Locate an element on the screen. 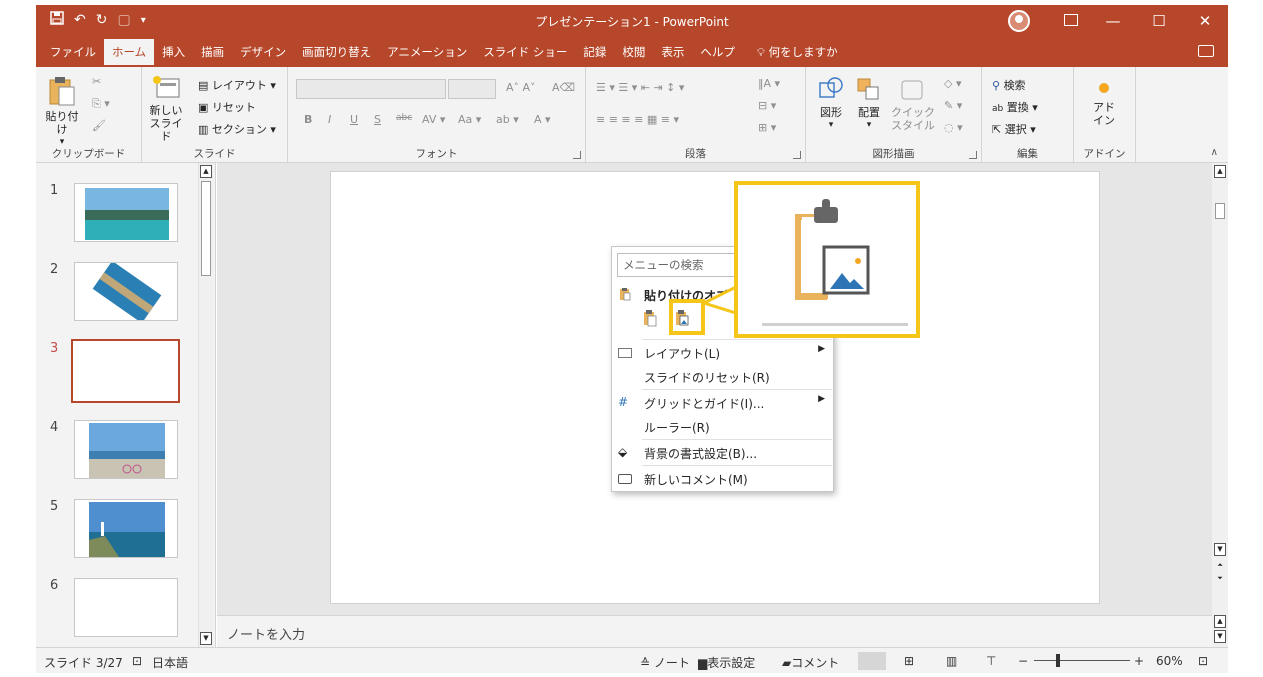 The image size is (1263, 677). notes-pane: ノートを入力 is located at coordinates (714, 631).